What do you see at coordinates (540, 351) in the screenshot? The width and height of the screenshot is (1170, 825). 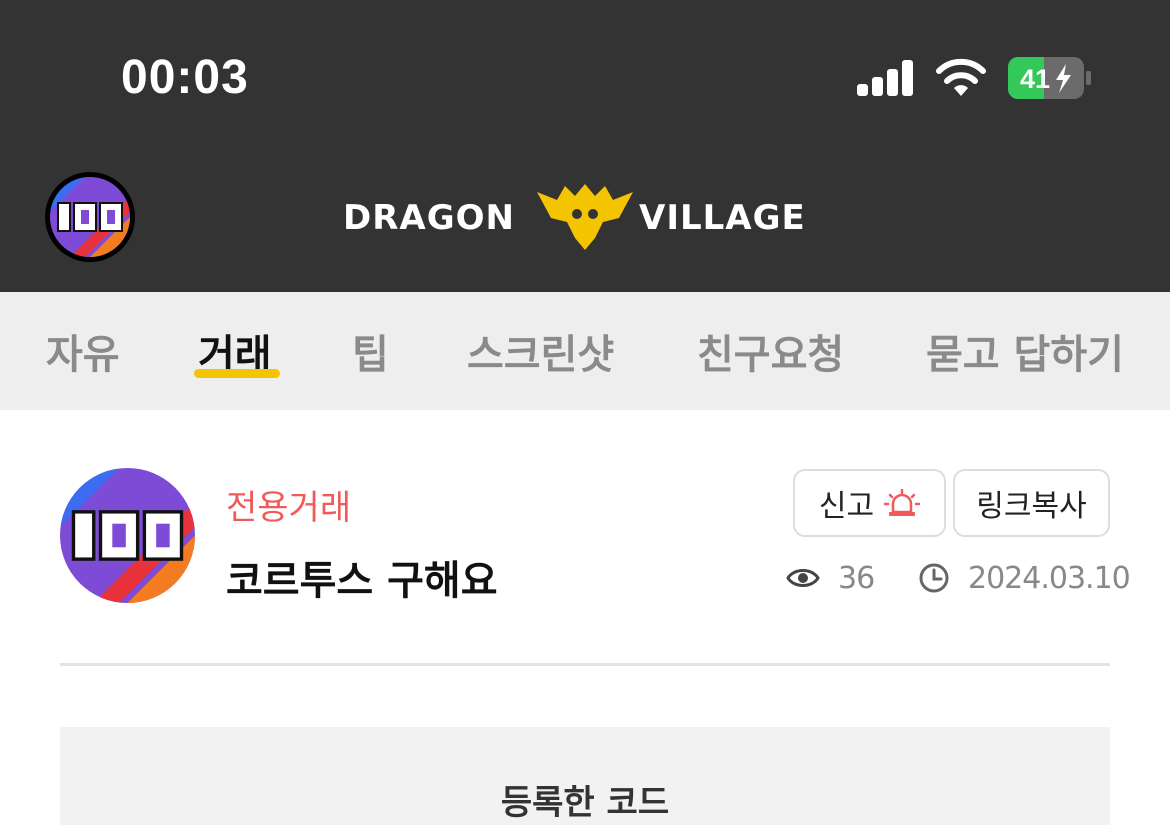 I see `tab-screenshot: 스크린샷` at bounding box center [540, 351].